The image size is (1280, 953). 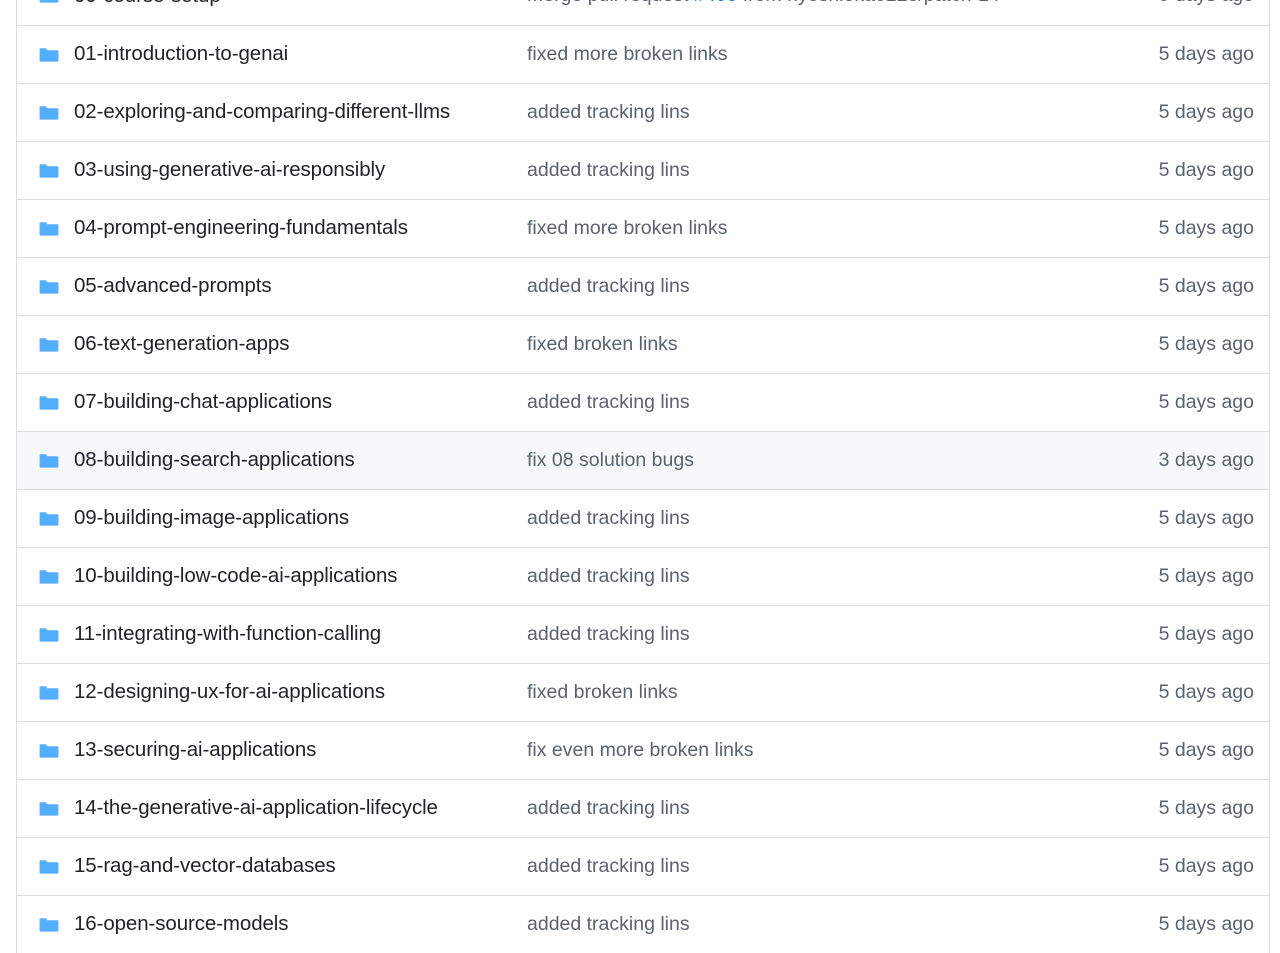 I want to click on commit-time-cell: 3 days ago, so click(x=1206, y=459).